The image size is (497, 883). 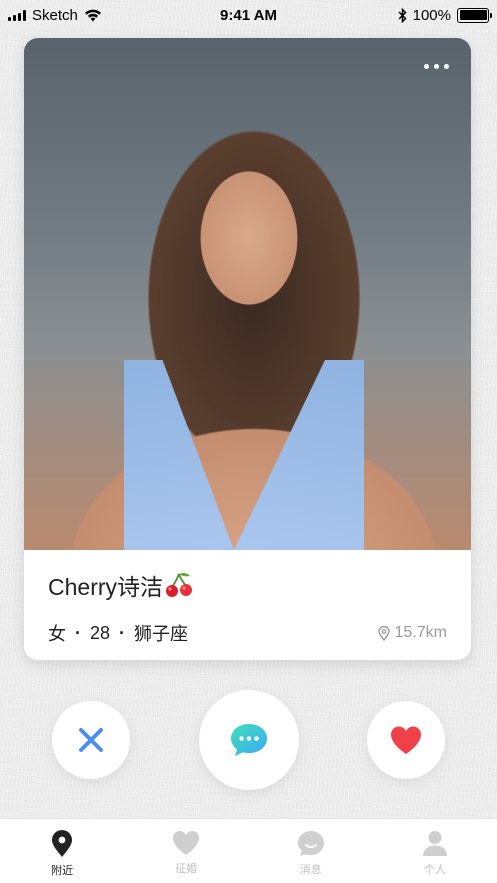 I want to click on status-left: Sketch, so click(x=55, y=15).